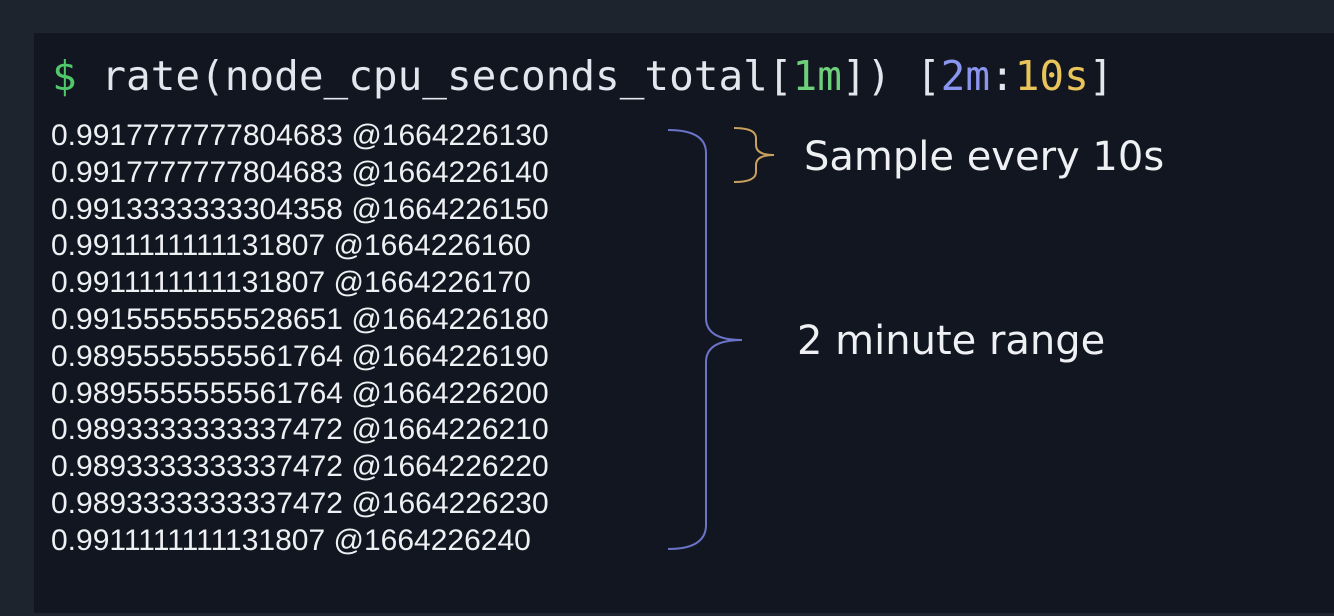 Image resolution: width=1334 pixels, height=616 pixels. What do you see at coordinates (754, 155) in the screenshot?
I see `sample-interval-brace` at bounding box center [754, 155].